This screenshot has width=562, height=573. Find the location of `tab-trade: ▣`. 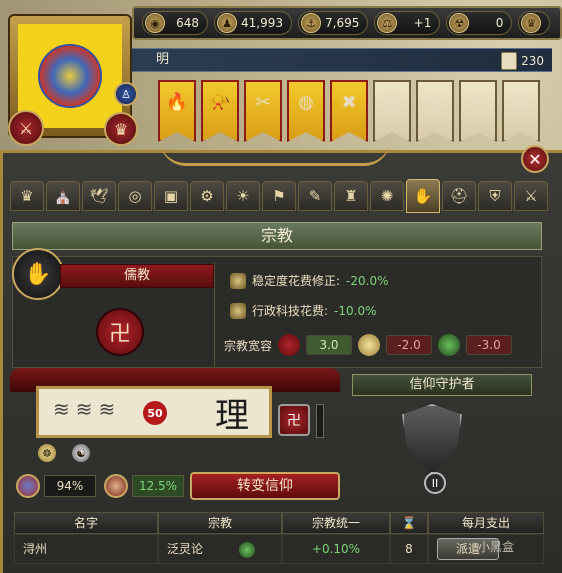

tab-trade: ▣ is located at coordinates (171, 196).